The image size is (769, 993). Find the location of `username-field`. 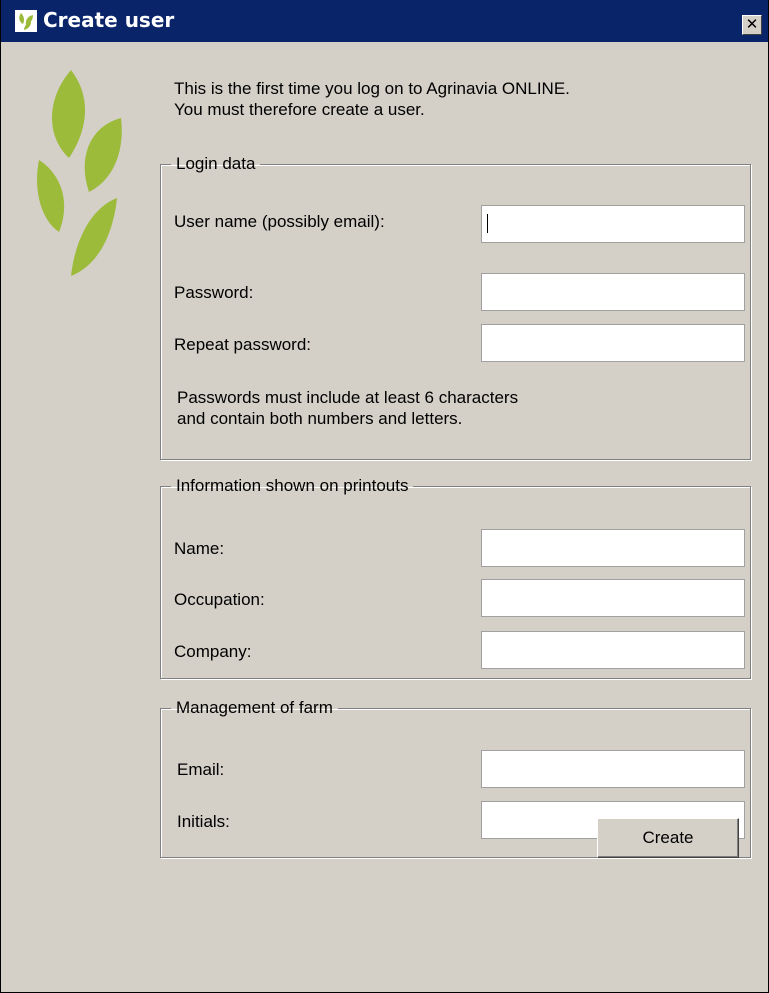

username-field is located at coordinates (613, 224).